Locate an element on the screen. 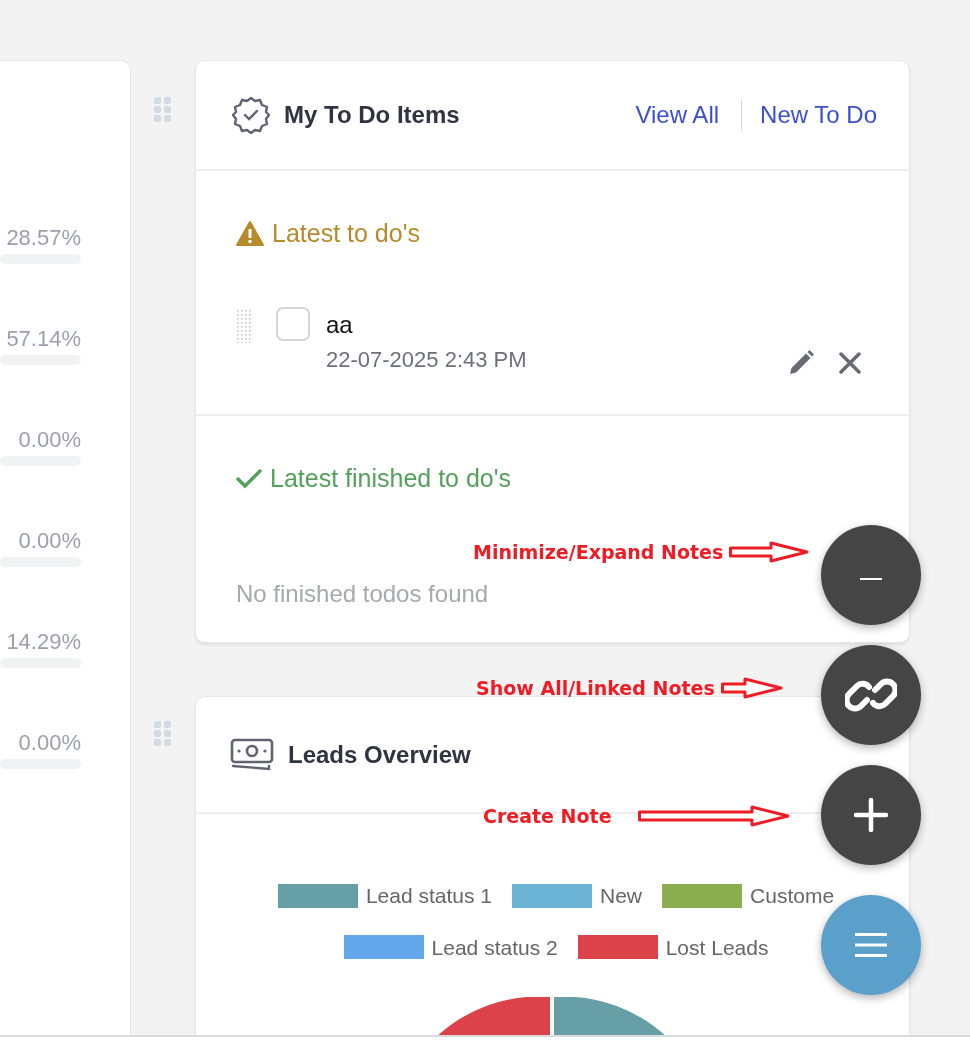 Image resolution: width=970 pixels, height=1046 pixels. link-button is located at coordinates (871, 695).